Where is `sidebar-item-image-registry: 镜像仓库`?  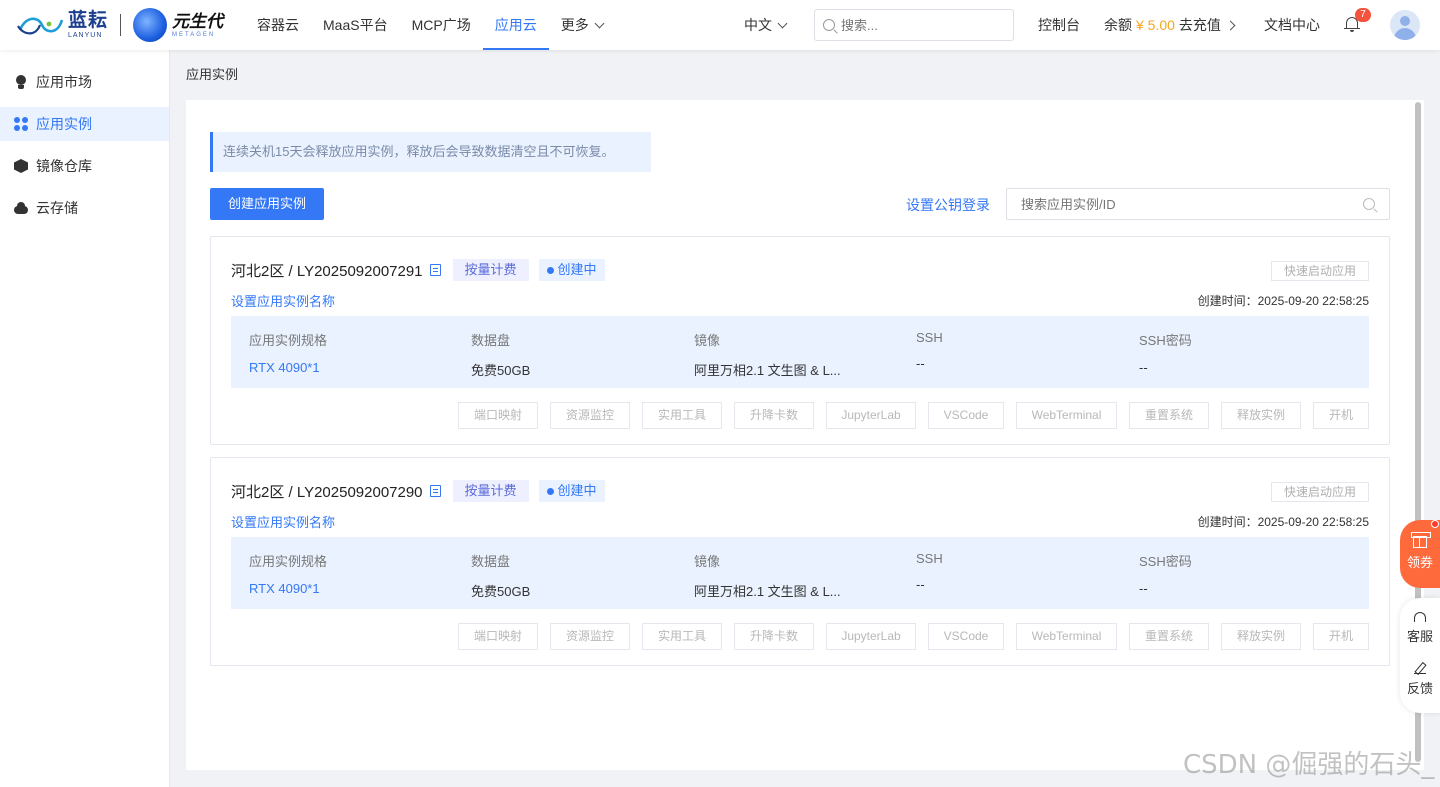 sidebar-item-image-registry: 镜像仓库 is located at coordinates (84, 166).